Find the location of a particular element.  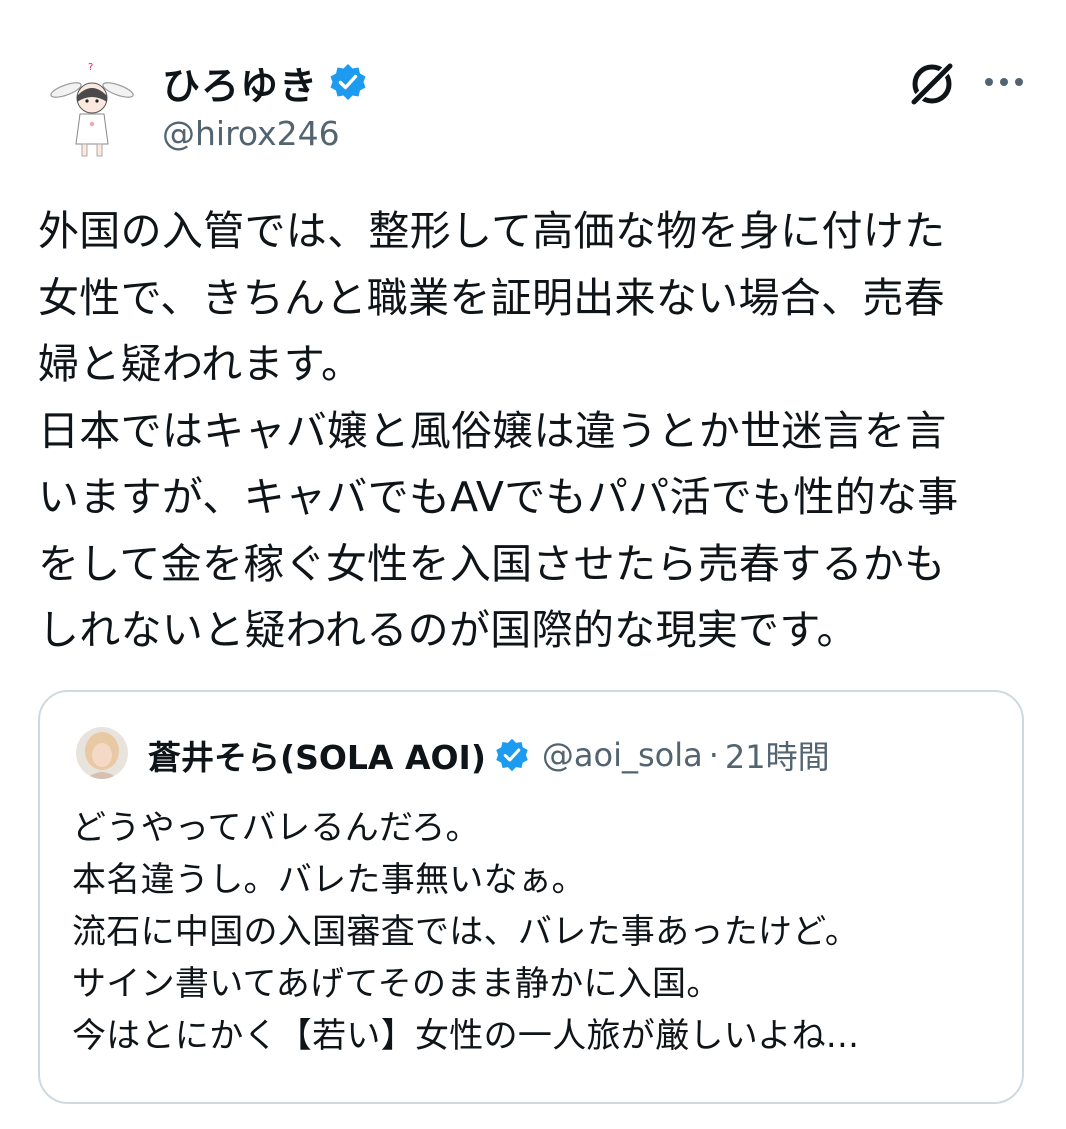

tweet-text-line: 日本ではキャバ嬢と風俗嬢は違うとか世迷言を言 is located at coordinates (492, 430).